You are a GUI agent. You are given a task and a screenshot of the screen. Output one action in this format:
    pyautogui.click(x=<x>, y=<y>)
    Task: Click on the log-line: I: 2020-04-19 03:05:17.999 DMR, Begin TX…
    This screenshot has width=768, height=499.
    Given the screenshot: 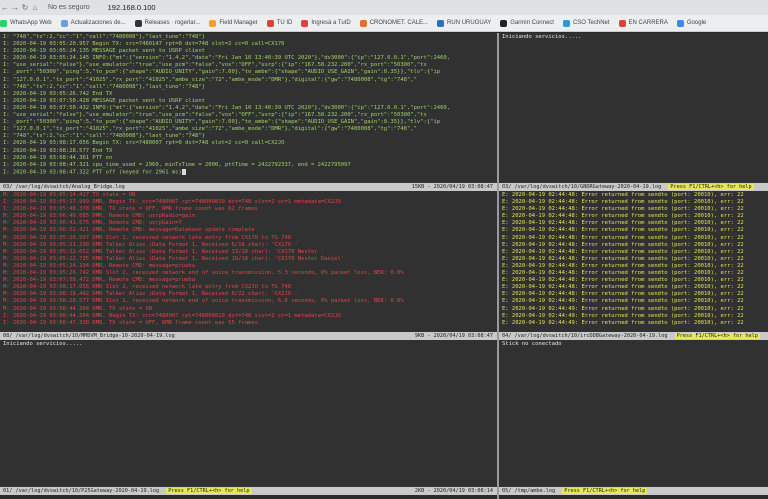 What is the action you would take?
    pyautogui.click(x=172, y=202)
    